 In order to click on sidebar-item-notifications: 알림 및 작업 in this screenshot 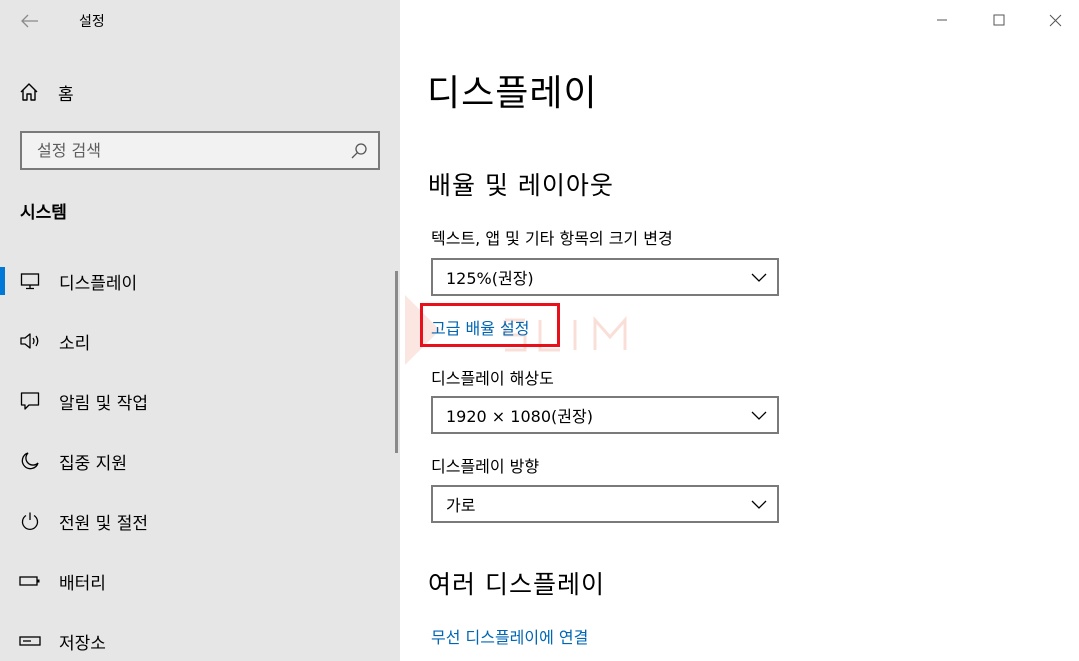, I will do `click(200, 401)`.